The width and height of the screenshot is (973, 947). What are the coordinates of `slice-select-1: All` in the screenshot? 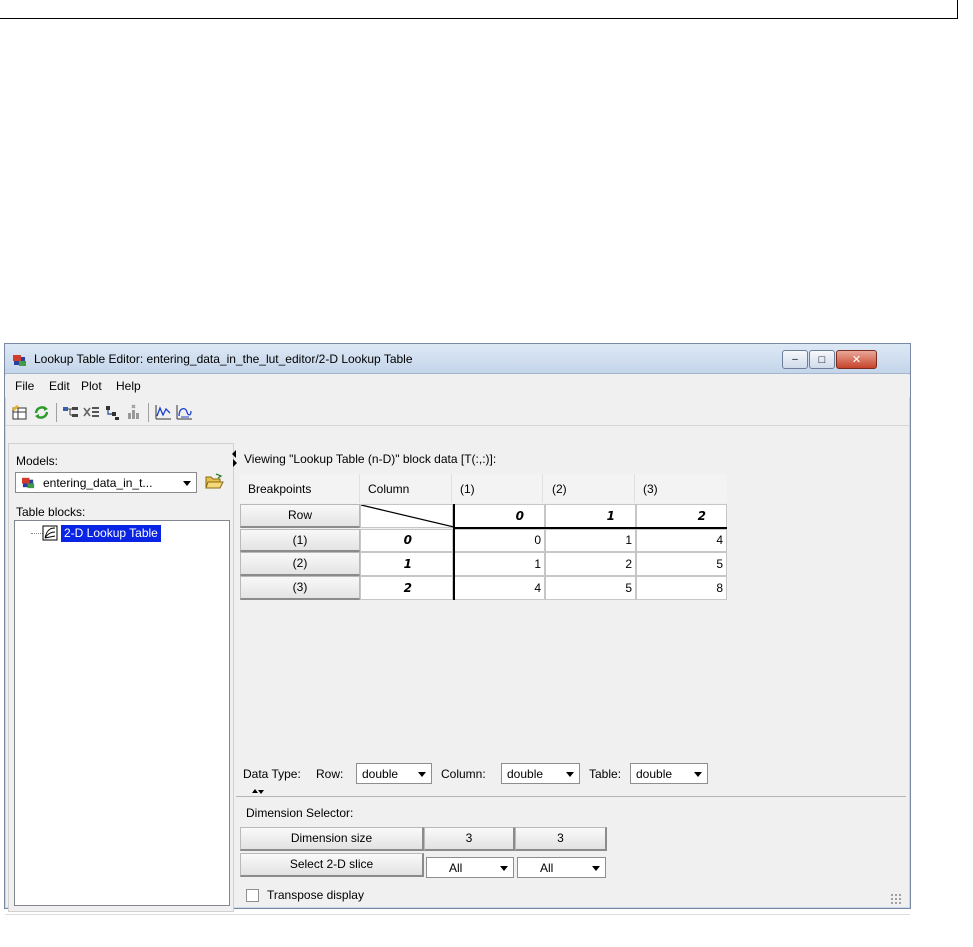 It's located at (470, 867).